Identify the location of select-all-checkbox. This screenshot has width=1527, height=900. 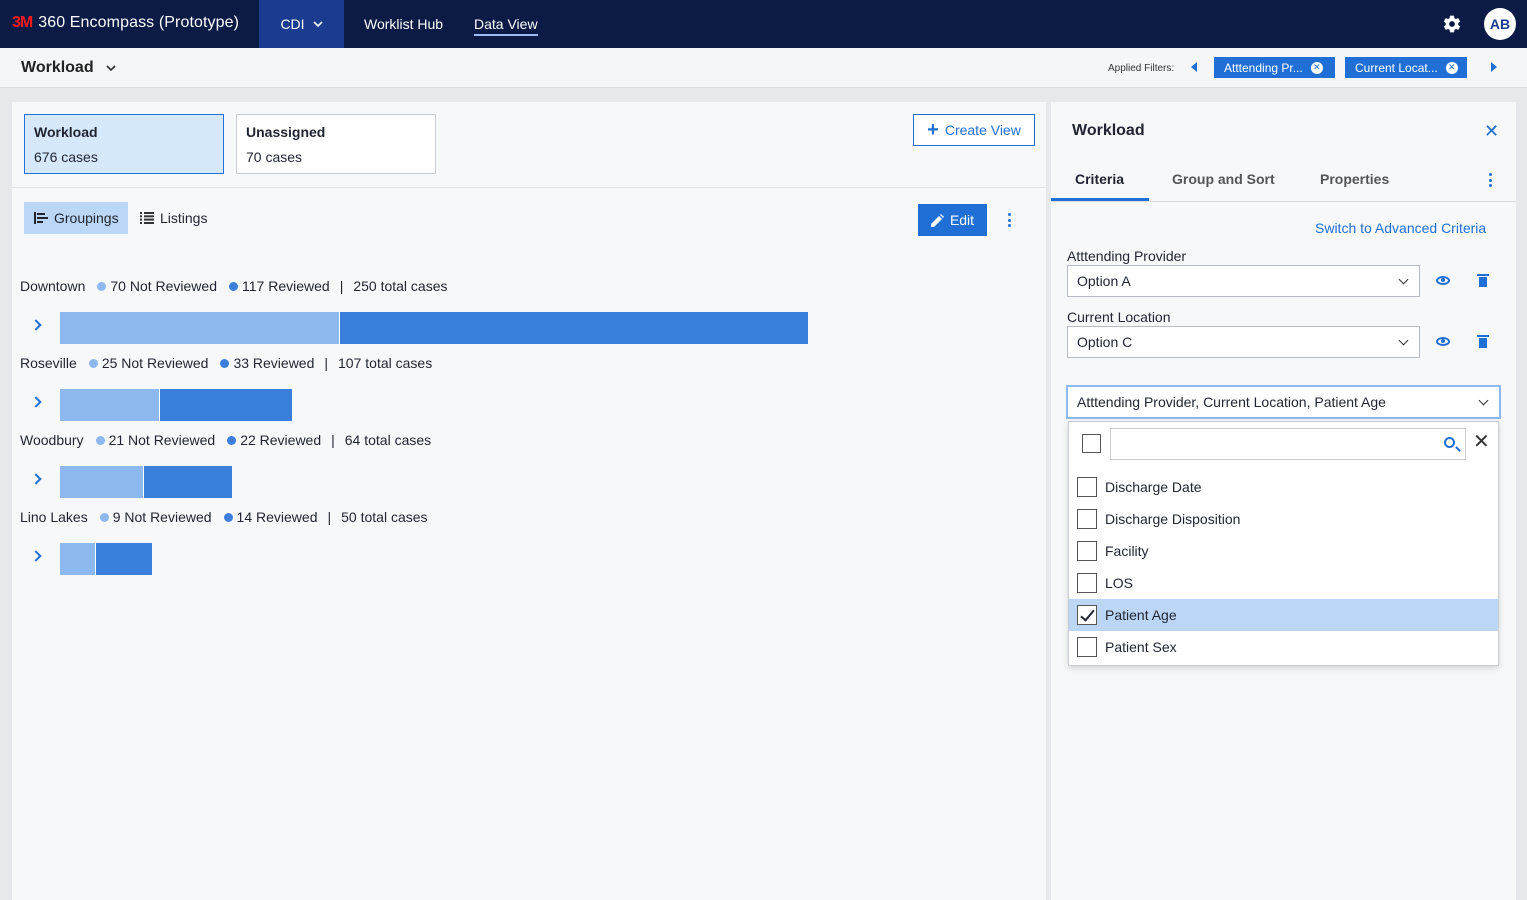
(1091, 443).